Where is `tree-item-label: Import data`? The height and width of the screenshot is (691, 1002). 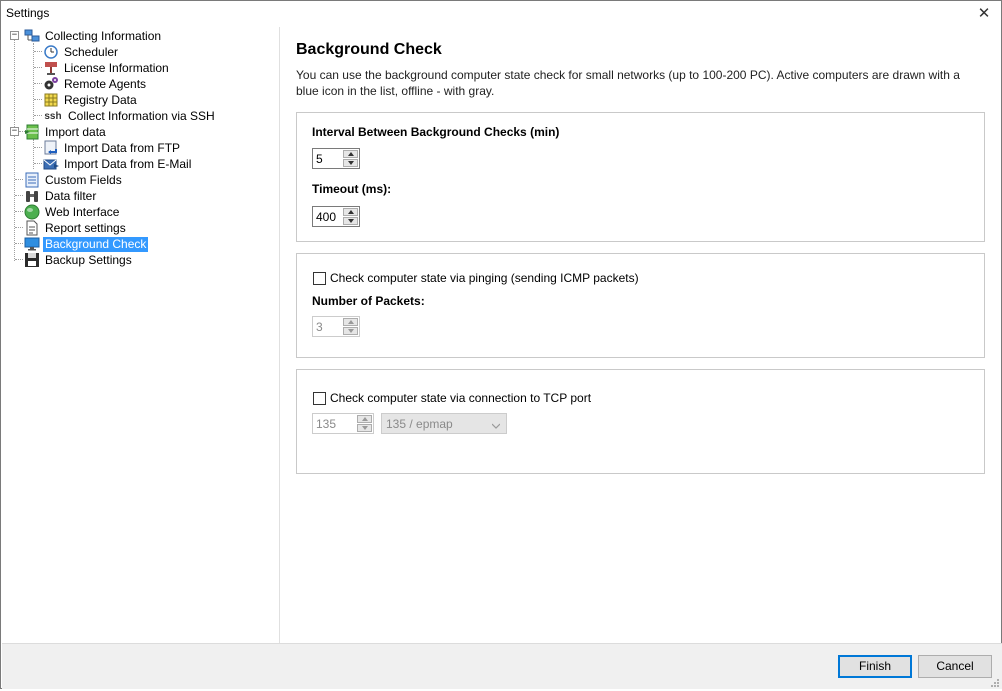
tree-item-label: Import data is located at coordinates (75, 131).